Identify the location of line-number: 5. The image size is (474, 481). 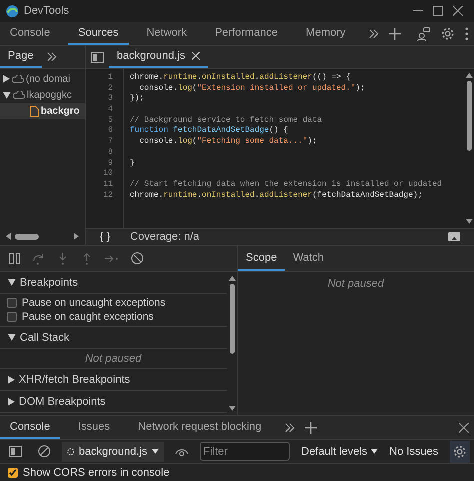
(110, 121).